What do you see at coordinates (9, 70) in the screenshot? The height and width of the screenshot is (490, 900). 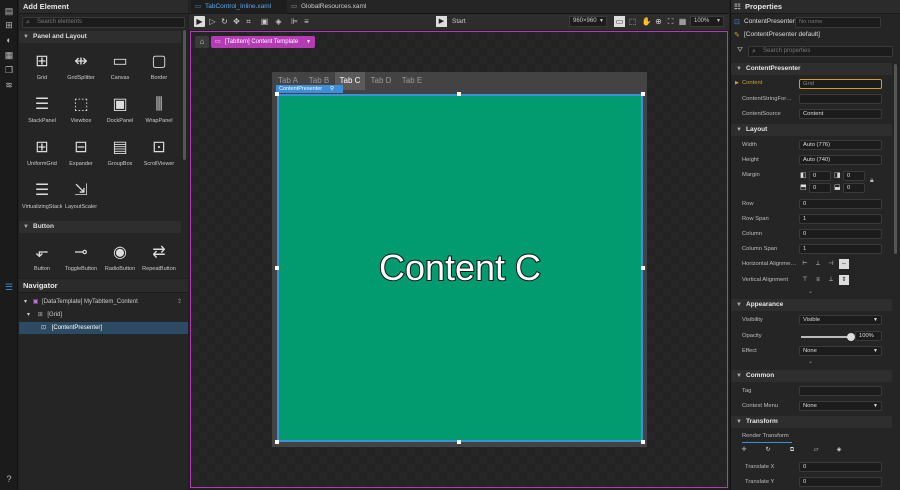 I see `copy-icon: ❐` at bounding box center [9, 70].